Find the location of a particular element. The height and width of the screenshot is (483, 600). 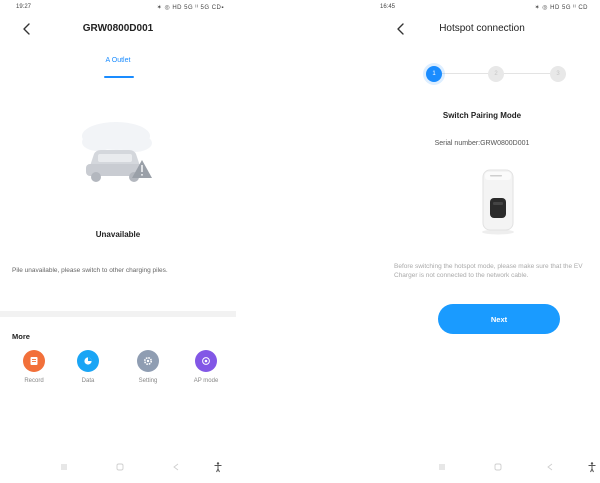

tab-a-outlet: A Outlet is located at coordinates (118, 60).